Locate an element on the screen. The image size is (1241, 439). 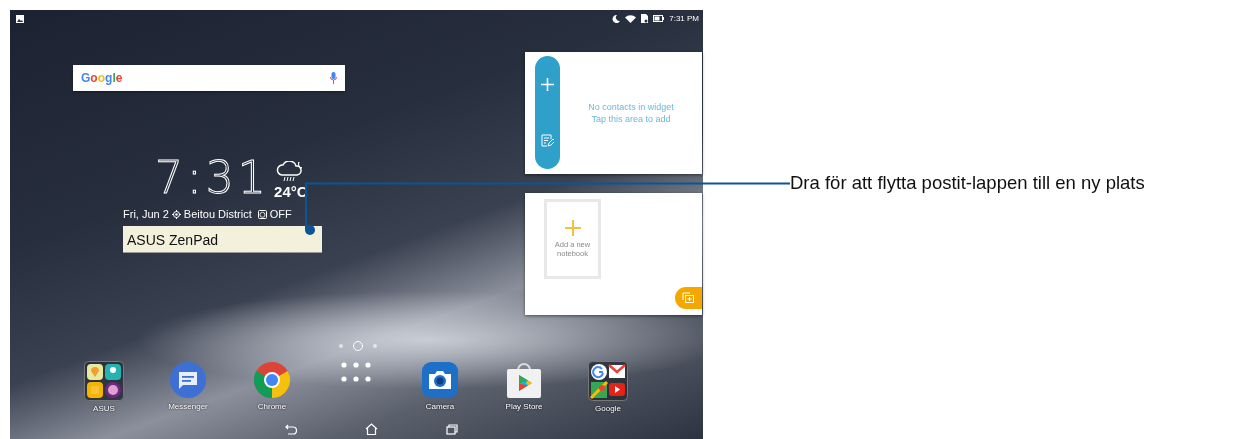
alarm-status: OFF is located at coordinates (280, 214).